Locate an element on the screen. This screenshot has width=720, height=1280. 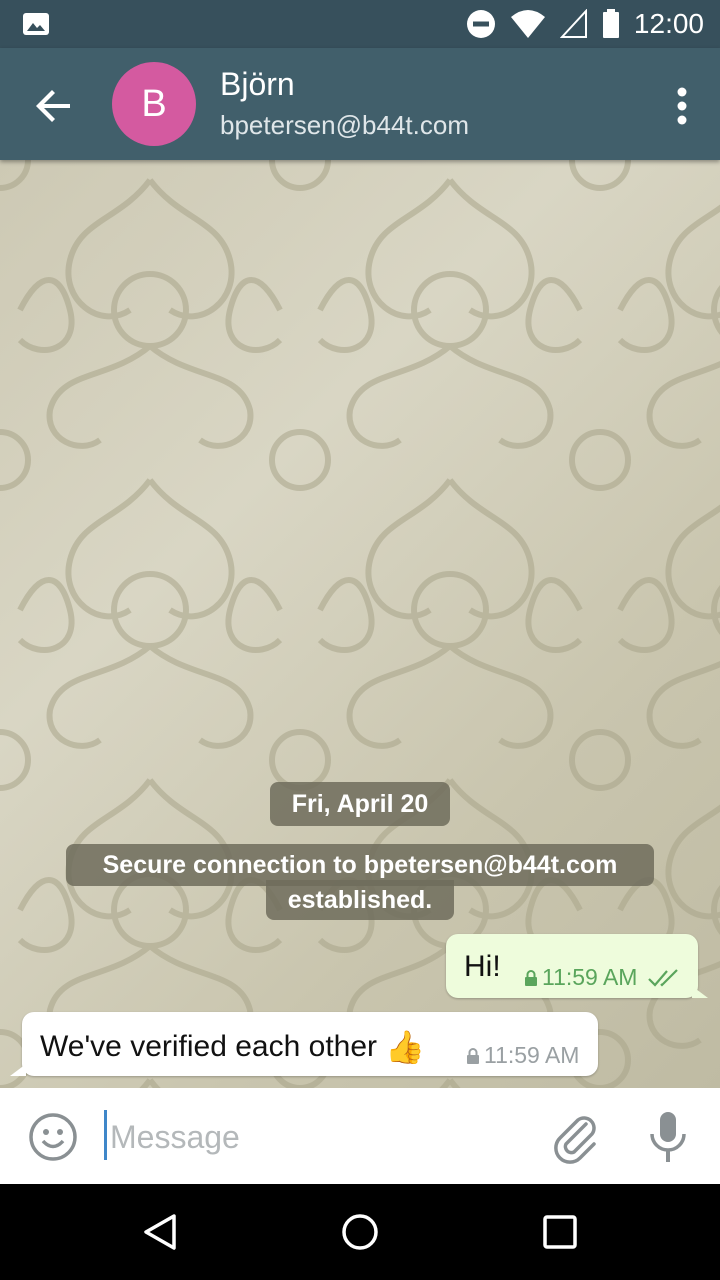
message-text: Hi! is located at coordinates (482, 966).